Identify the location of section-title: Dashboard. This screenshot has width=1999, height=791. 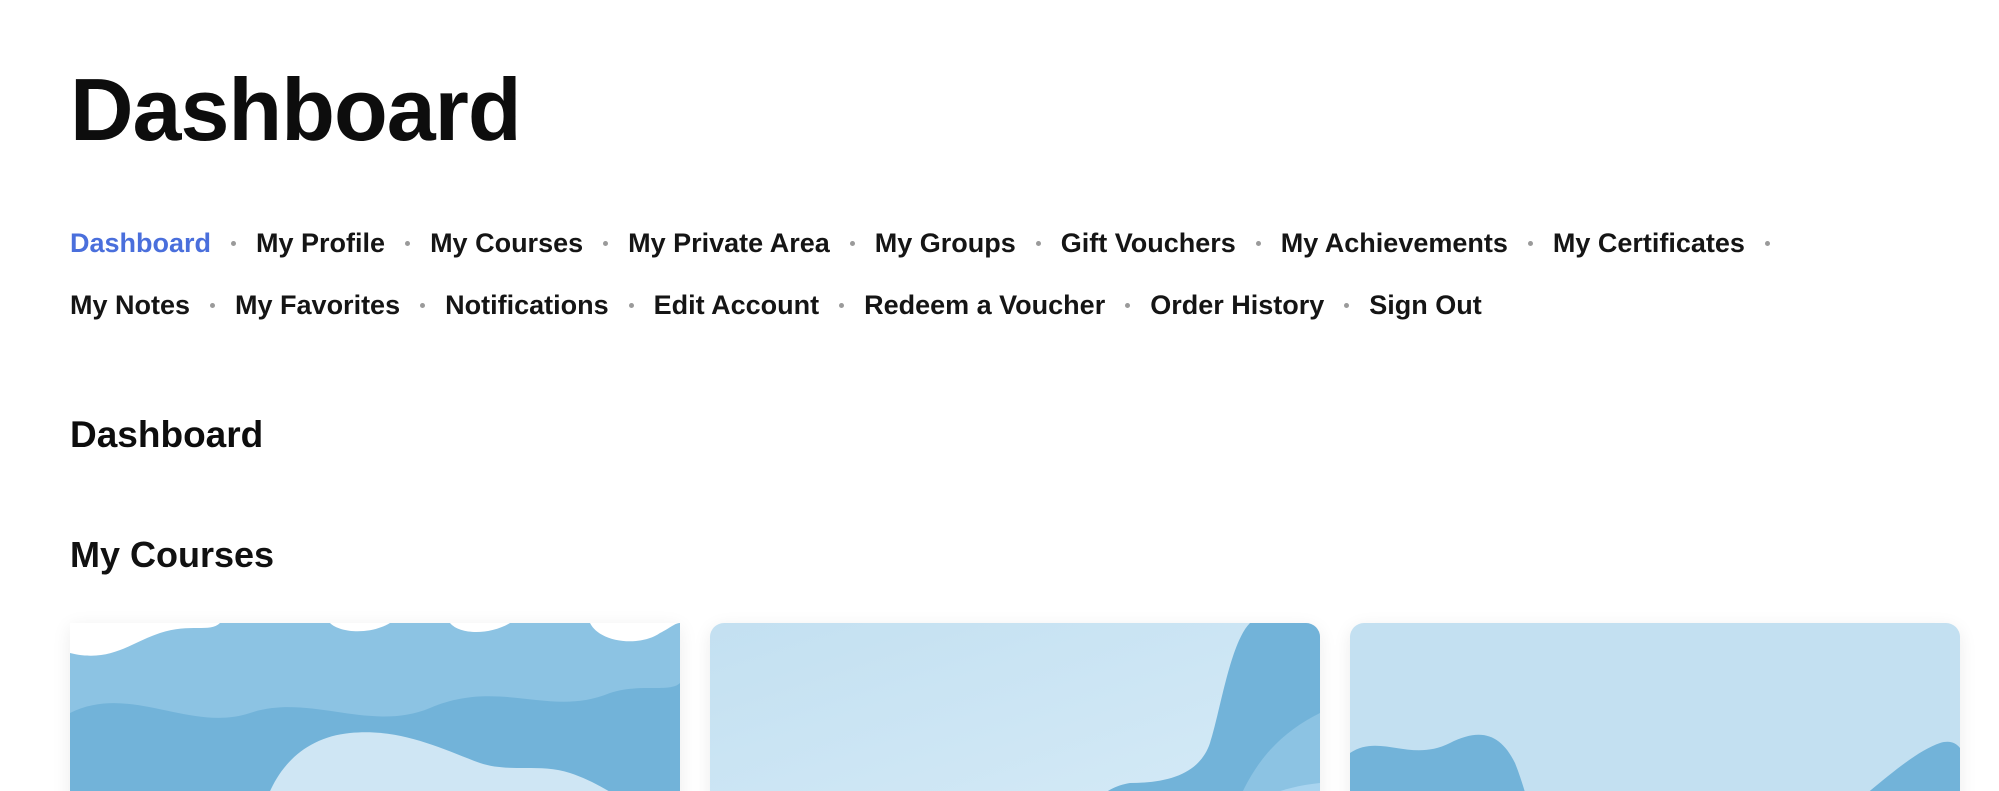
(167, 434).